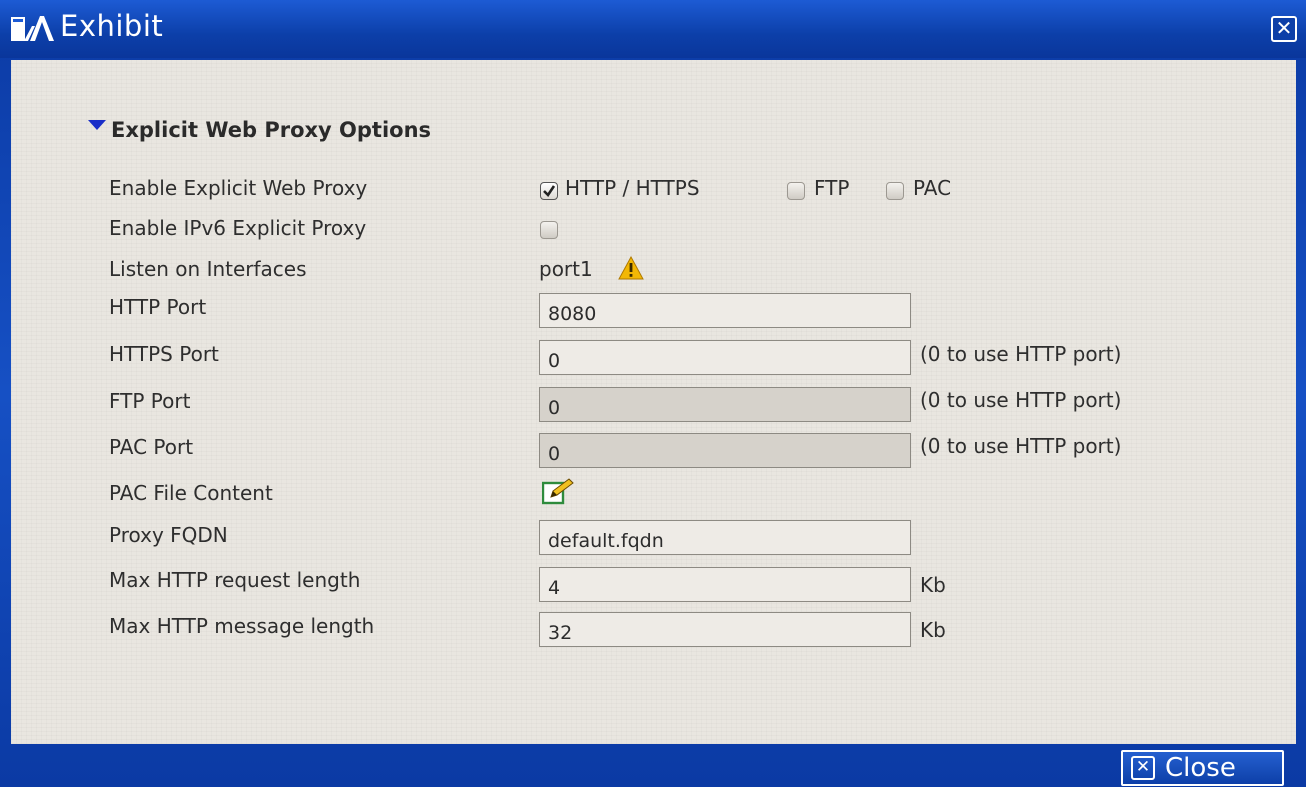 The image size is (1306, 787). Describe the element at coordinates (725, 450) in the screenshot. I see `pac-port-input` at that location.